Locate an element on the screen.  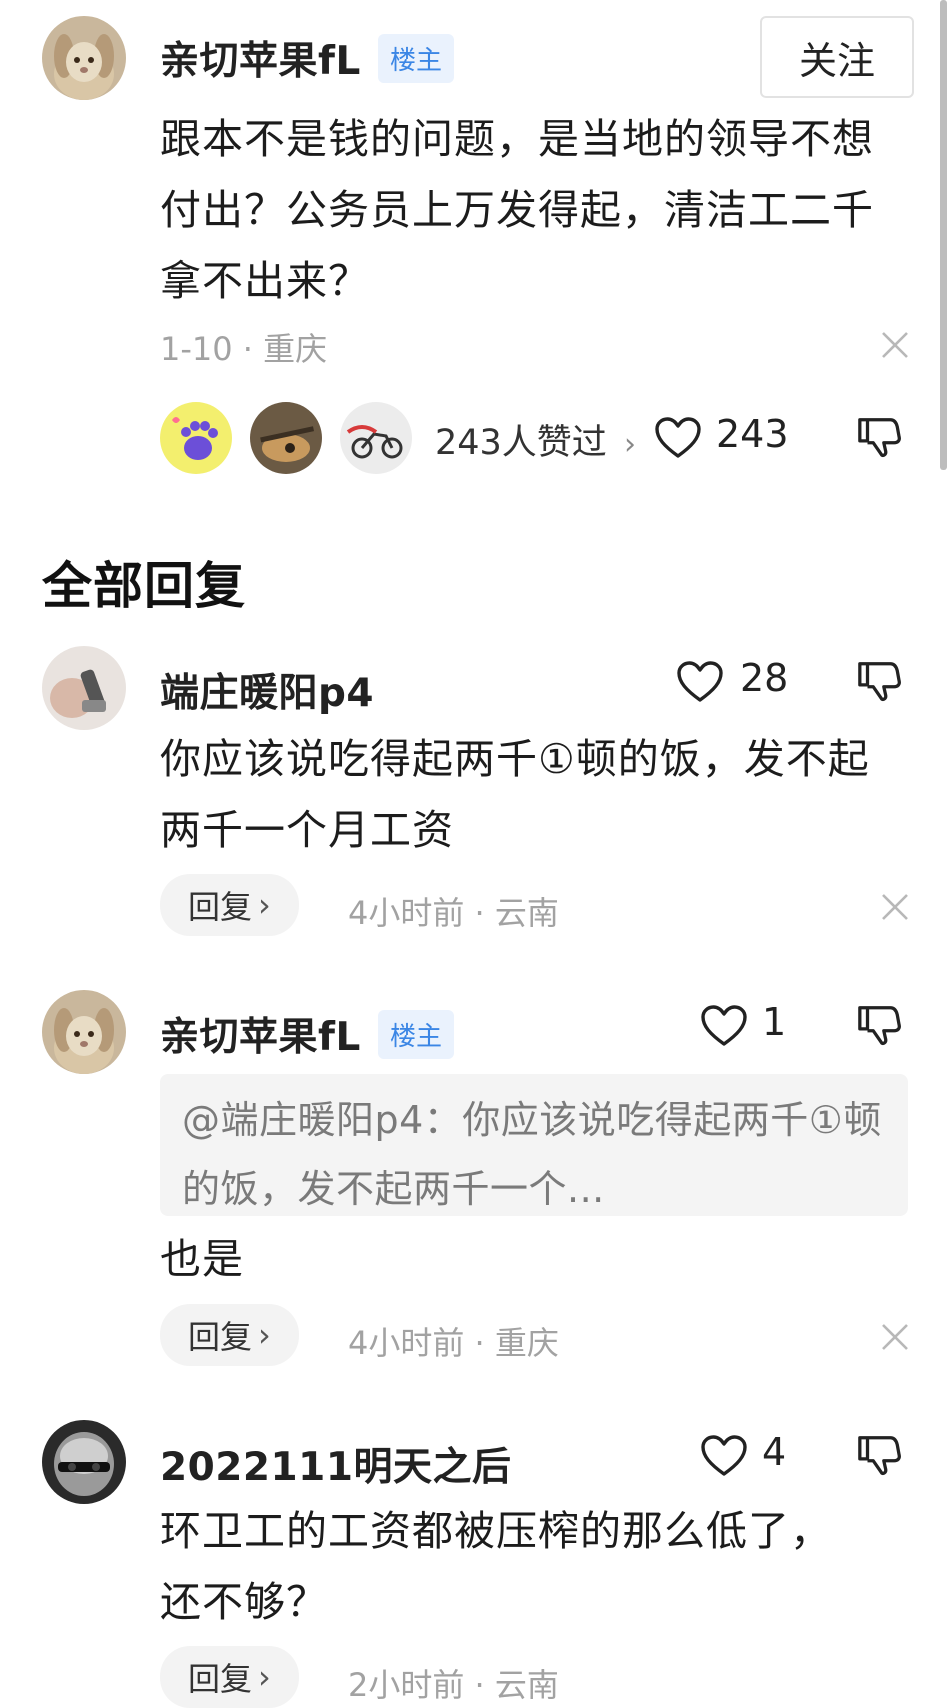
section-title: 全部回复 is located at coordinates (144, 586).